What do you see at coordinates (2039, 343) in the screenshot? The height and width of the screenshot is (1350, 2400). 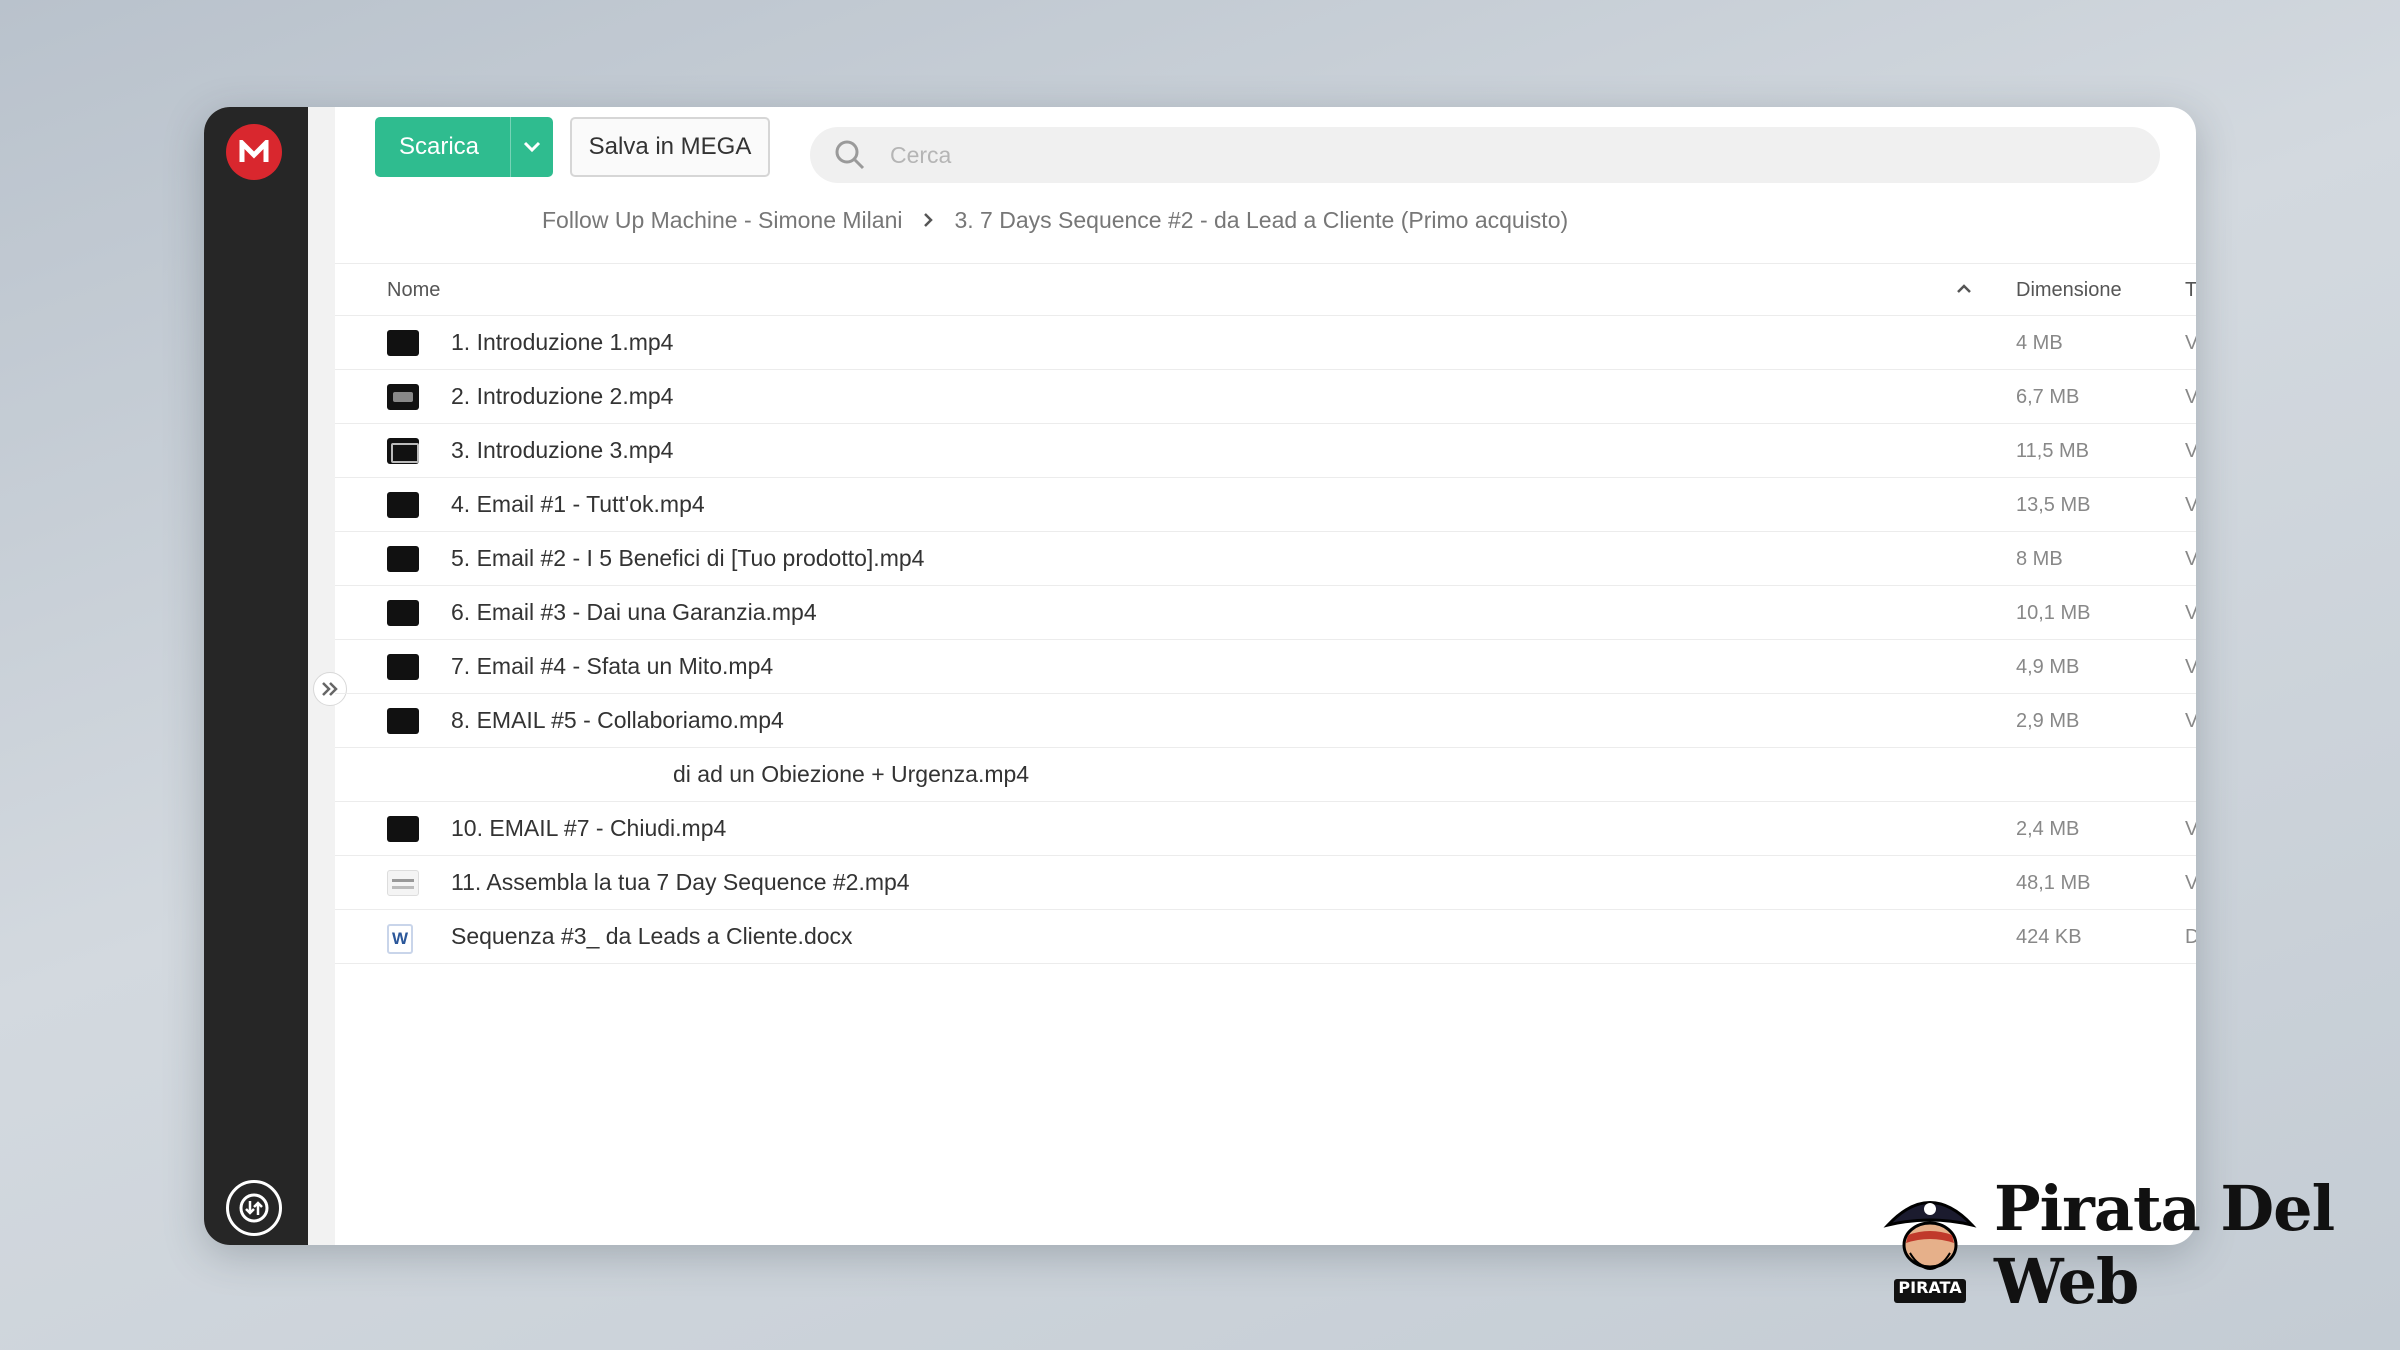 I see `file-size: 4 MB` at bounding box center [2039, 343].